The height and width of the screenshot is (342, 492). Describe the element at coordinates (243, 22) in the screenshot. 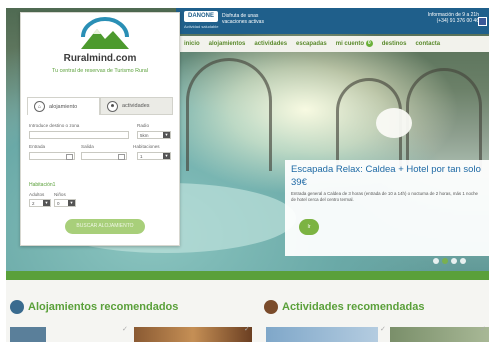

I see `promo-line-2: vacaciones activas` at that location.